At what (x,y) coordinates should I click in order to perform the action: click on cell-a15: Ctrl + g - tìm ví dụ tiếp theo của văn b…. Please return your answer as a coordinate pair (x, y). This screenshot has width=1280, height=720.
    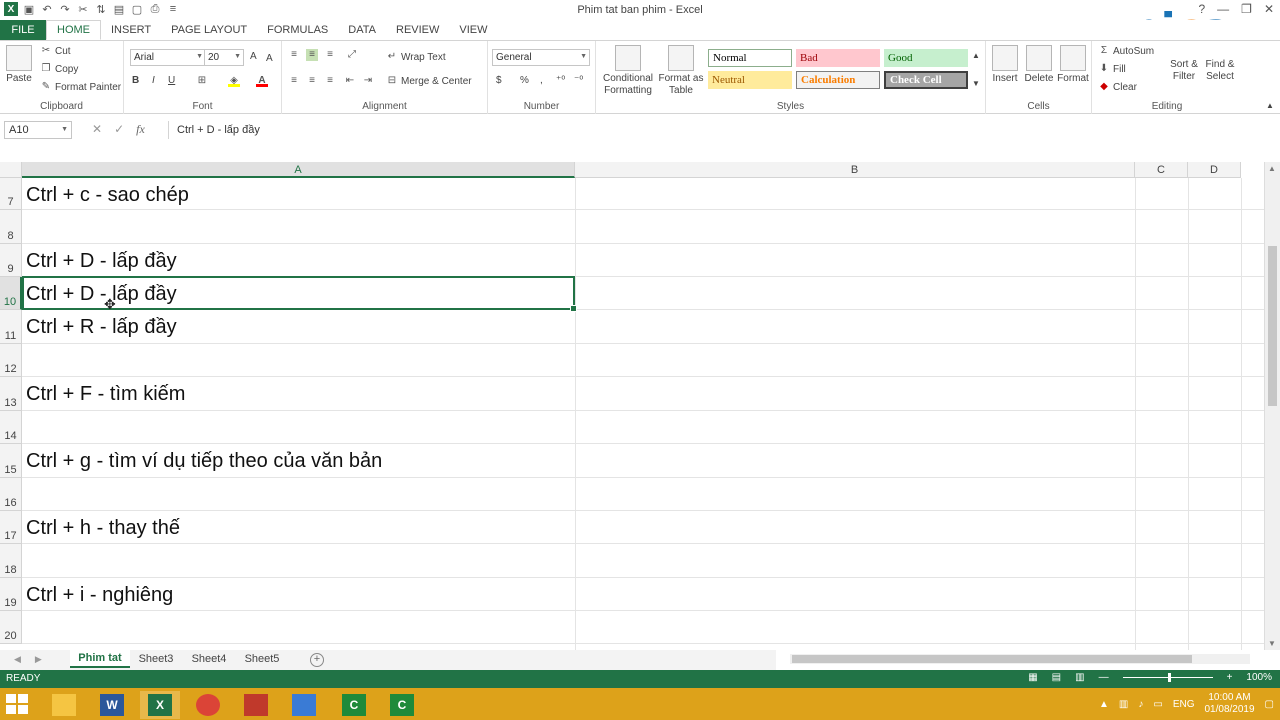
    Looking at the image, I should click on (204, 461).